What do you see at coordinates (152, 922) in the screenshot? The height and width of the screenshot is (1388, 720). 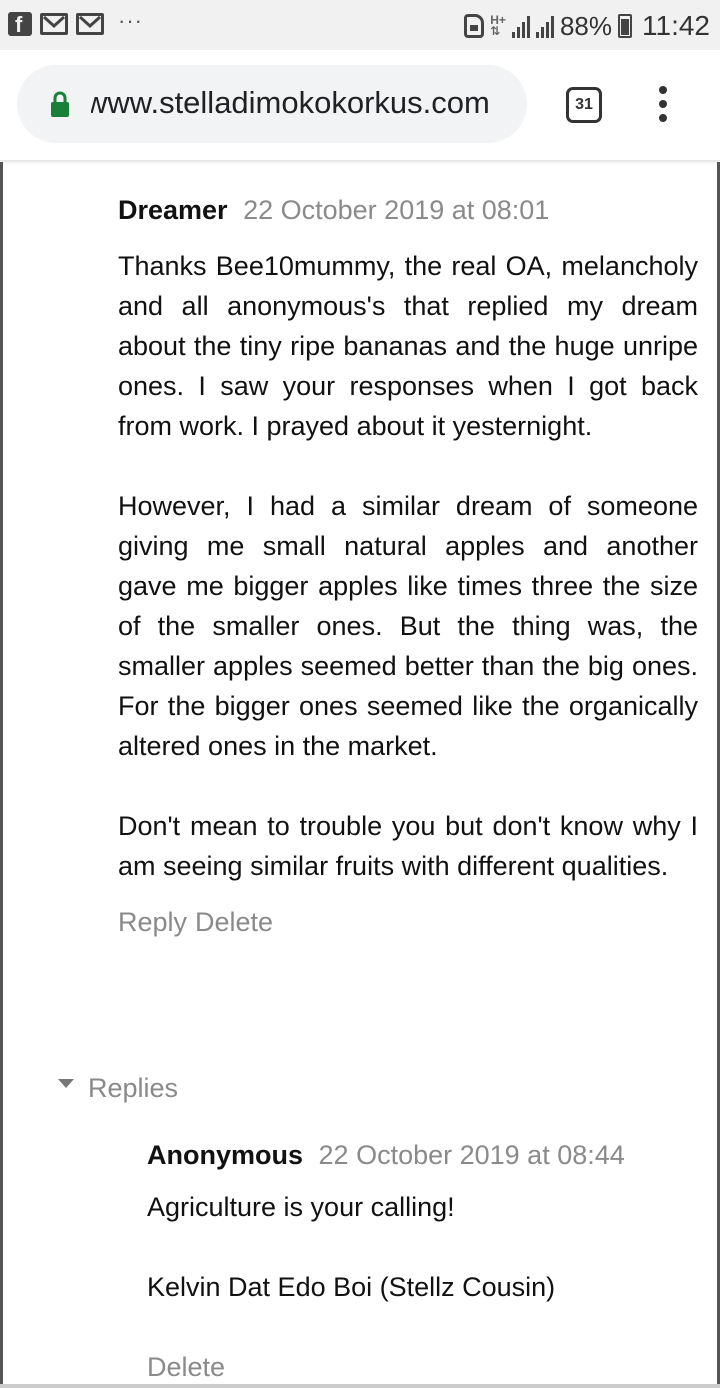 I see `reply-link: Reply` at bounding box center [152, 922].